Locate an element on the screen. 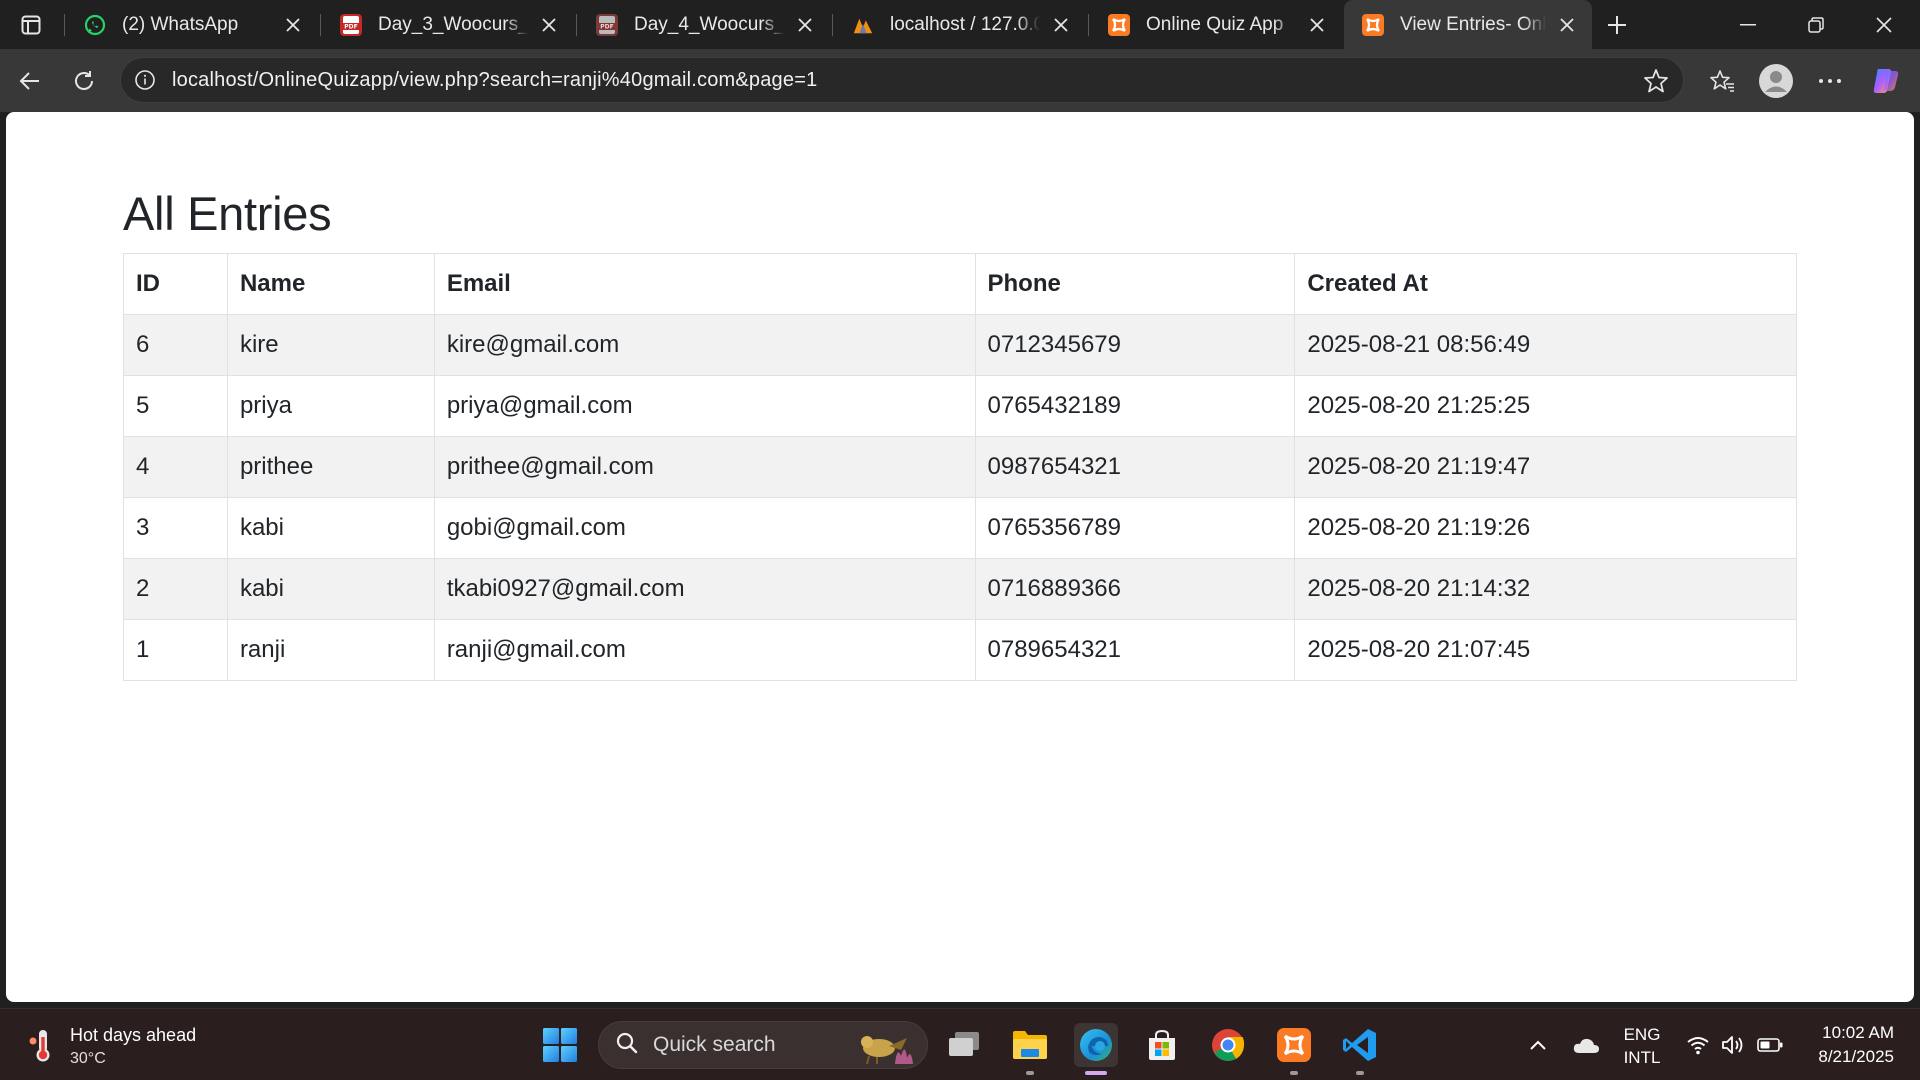 The image size is (1920, 1080). profile-avatar is located at coordinates (1776, 81).